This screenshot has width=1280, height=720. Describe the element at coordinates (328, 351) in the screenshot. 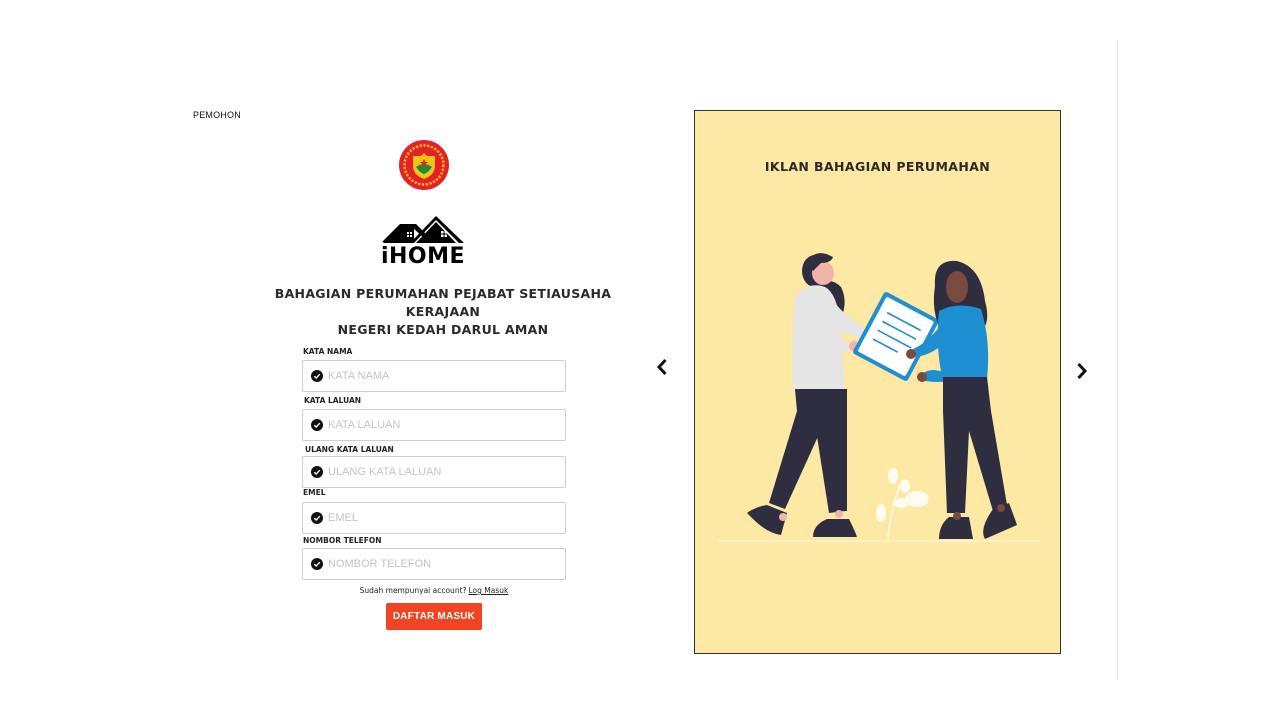

I see `username-label: KATA NAMA` at that location.